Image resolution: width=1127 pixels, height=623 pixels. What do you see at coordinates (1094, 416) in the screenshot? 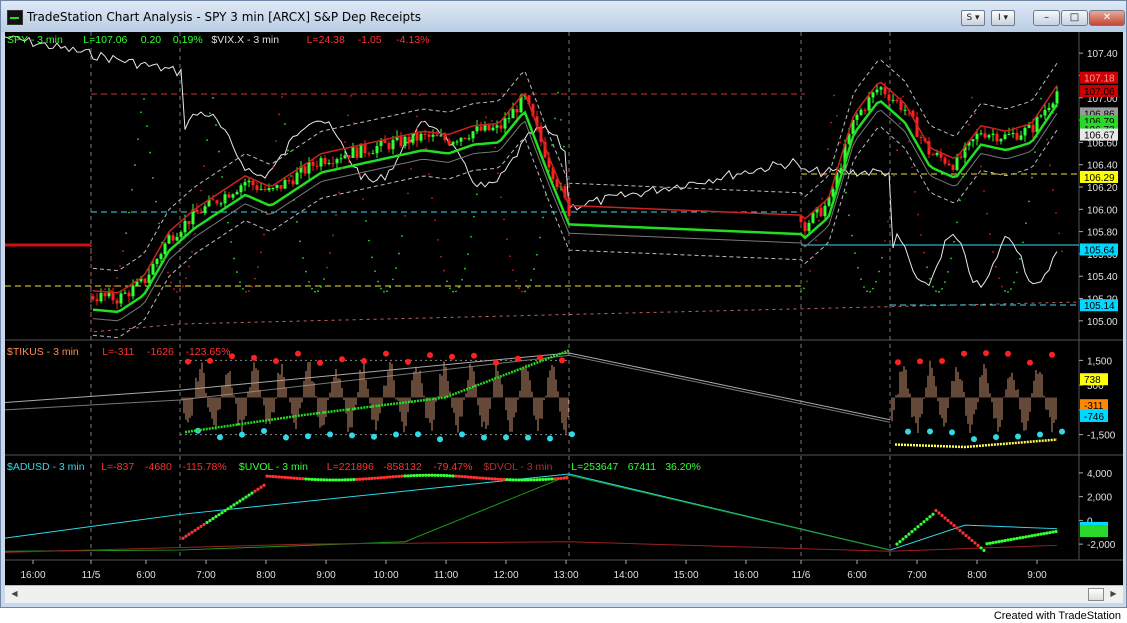
I see `tick-price-marker: -746` at bounding box center [1094, 416].